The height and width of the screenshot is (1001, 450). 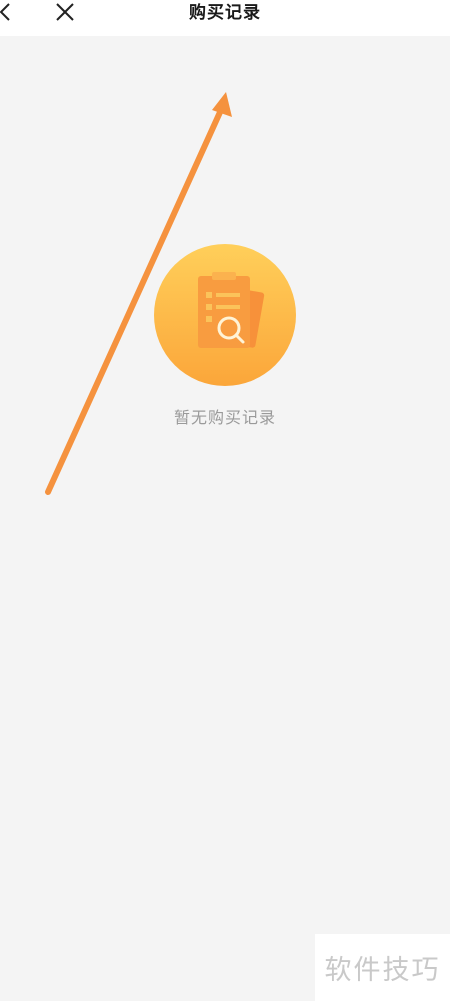 I want to click on watermark: 软件技巧, so click(x=382, y=967).